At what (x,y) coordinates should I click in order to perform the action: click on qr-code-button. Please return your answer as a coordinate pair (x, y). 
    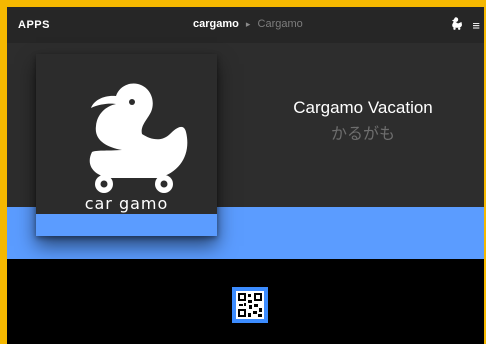
    Looking at the image, I should click on (250, 305).